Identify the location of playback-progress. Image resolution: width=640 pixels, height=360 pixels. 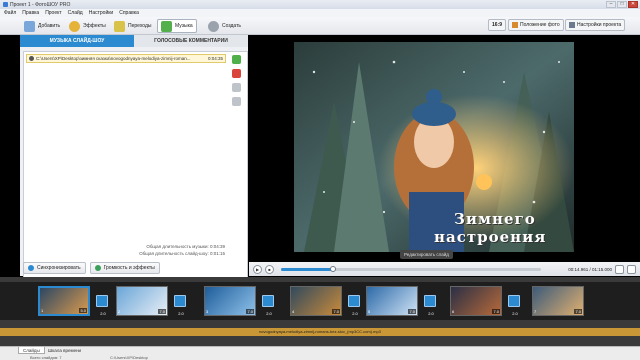
(411, 268).